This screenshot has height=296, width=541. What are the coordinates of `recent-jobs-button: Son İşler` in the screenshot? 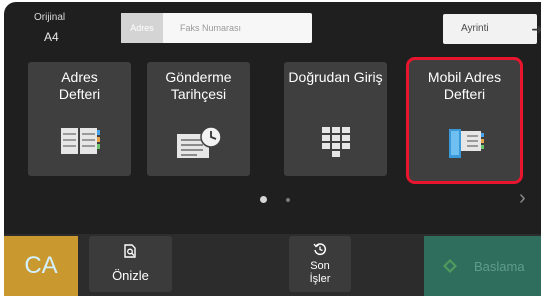 It's located at (320, 264).